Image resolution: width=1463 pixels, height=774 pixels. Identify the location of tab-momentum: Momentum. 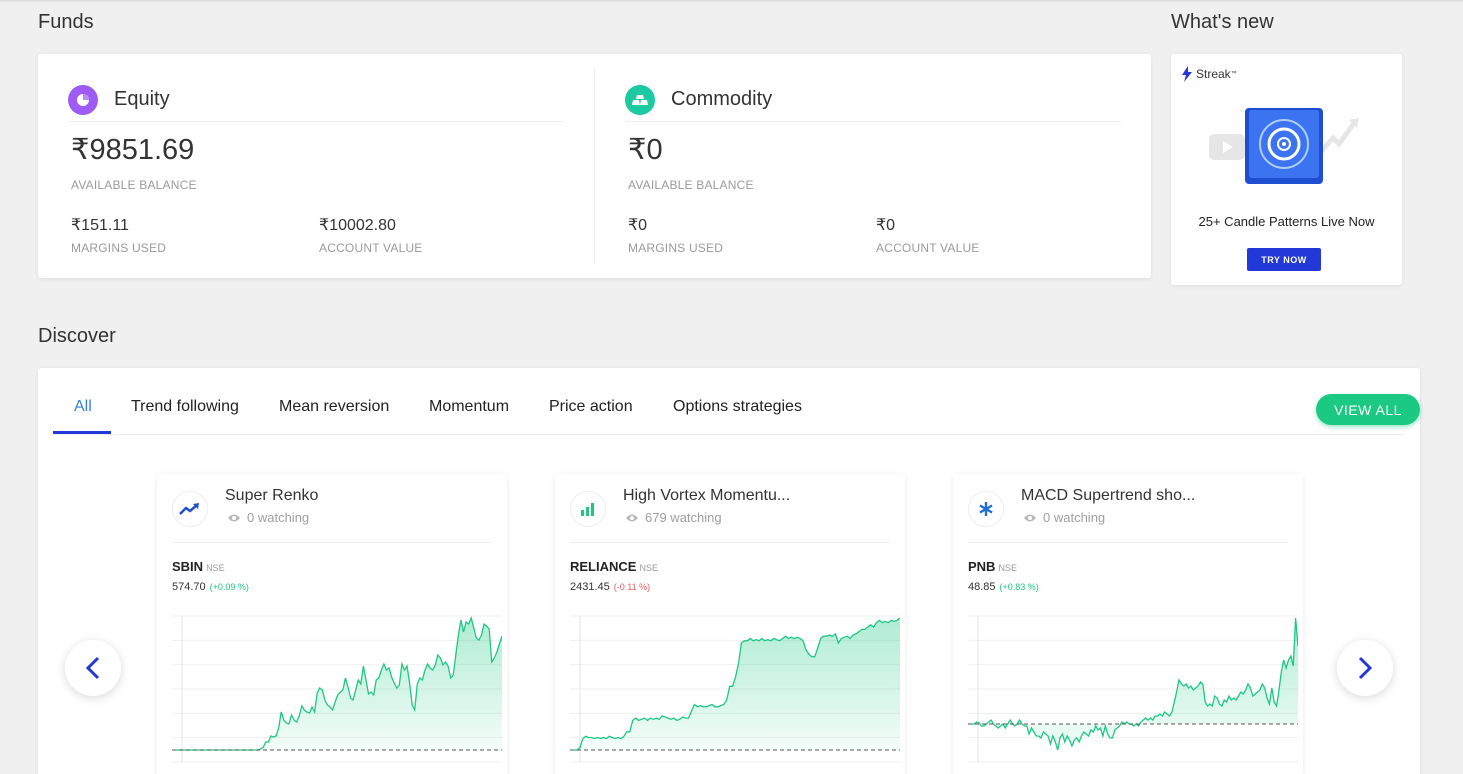
(469, 407).